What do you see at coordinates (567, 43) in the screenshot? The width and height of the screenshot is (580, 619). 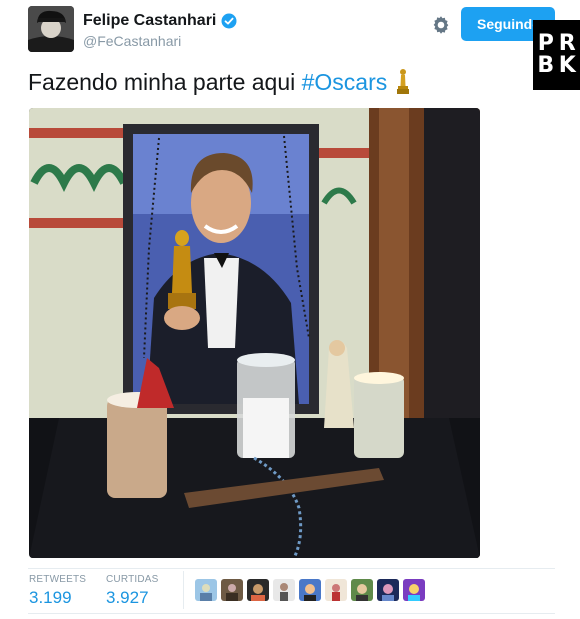 I see `watermark-letter: R` at bounding box center [567, 43].